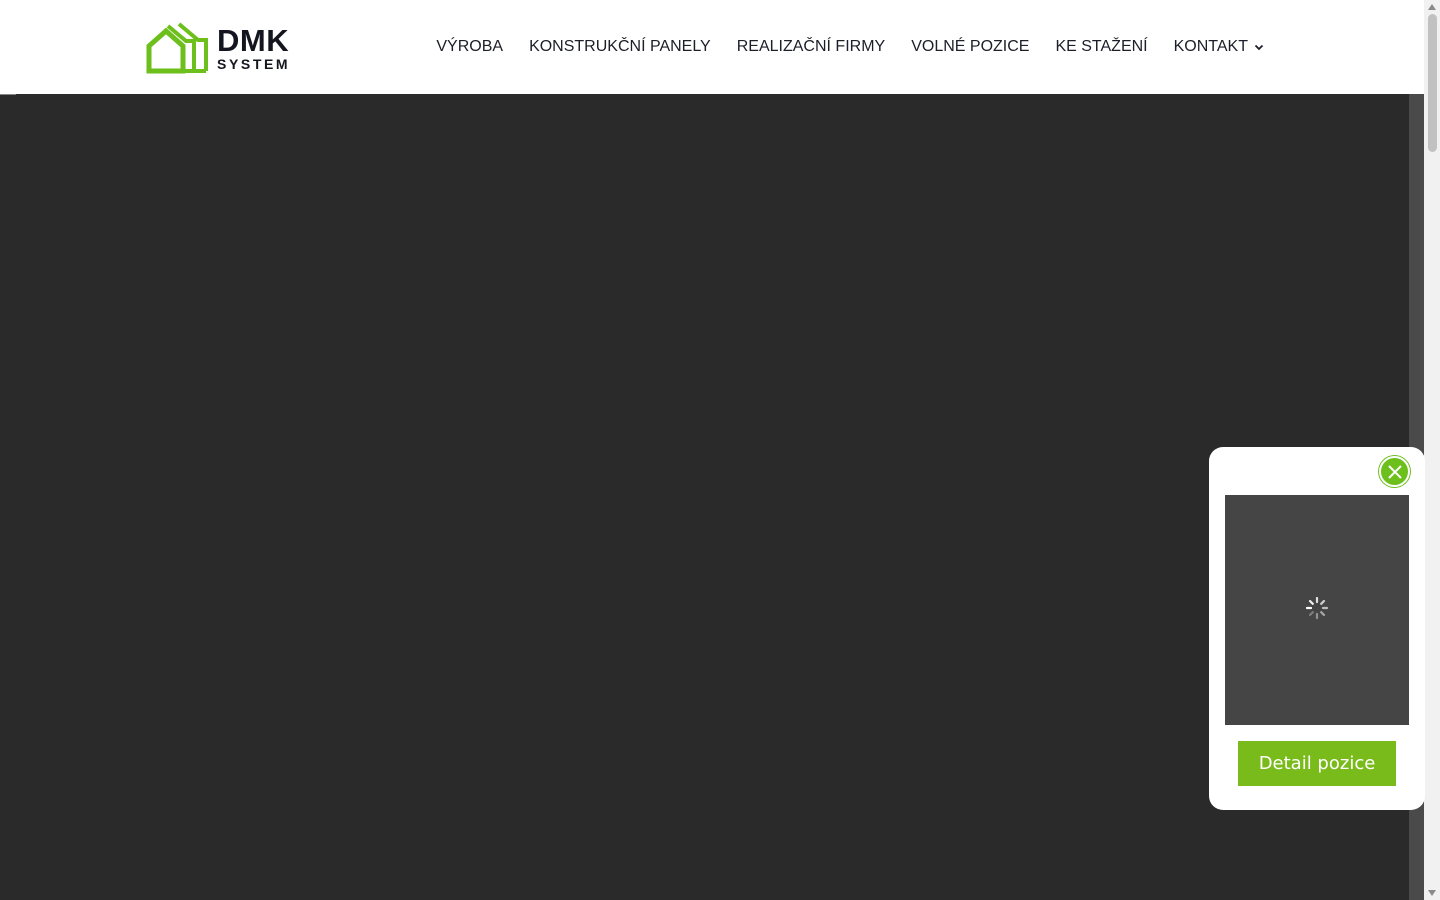 The height and width of the screenshot is (900, 1440). I want to click on logo-wordmark: DMK SYSTEM, so click(253, 48).